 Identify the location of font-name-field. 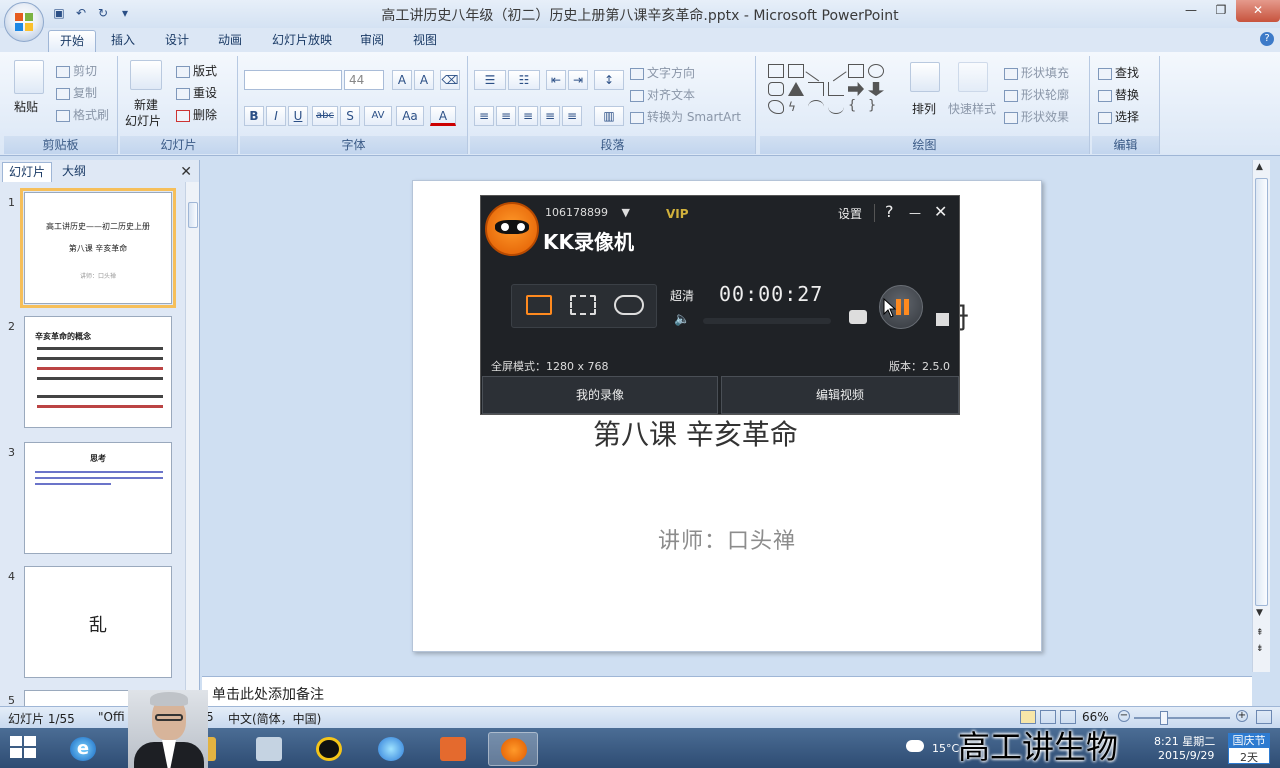
(293, 80).